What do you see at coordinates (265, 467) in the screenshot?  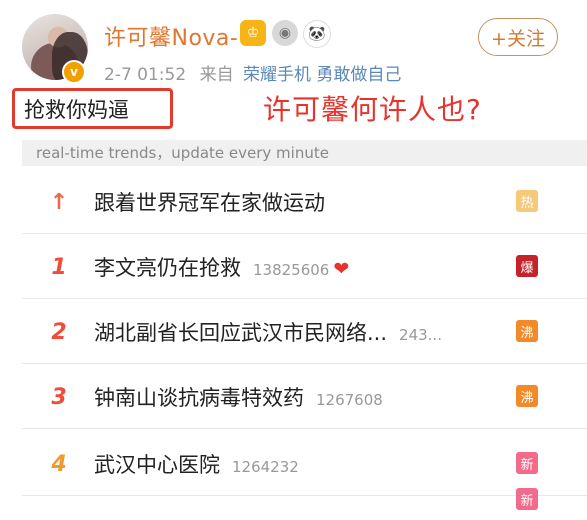 I see `trend-count: 1264232` at bounding box center [265, 467].